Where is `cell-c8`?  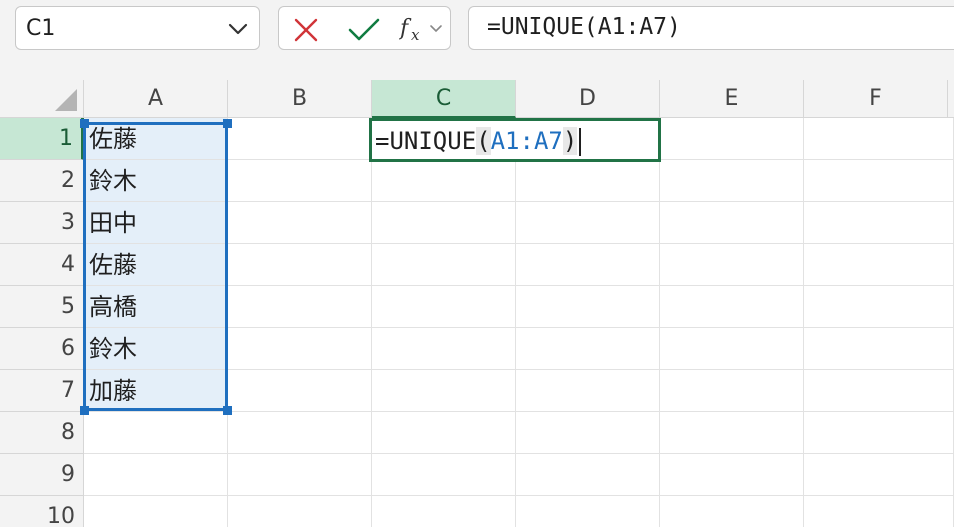 cell-c8 is located at coordinates (444, 433).